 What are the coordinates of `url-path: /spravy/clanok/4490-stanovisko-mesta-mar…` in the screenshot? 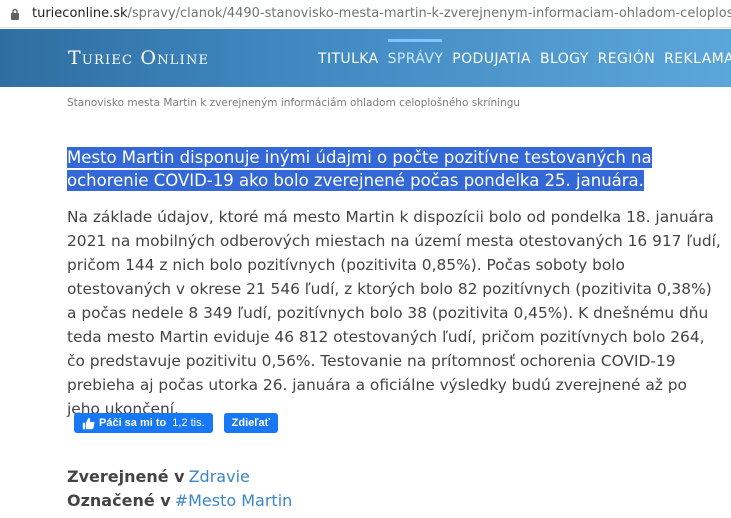 It's located at (429, 13).